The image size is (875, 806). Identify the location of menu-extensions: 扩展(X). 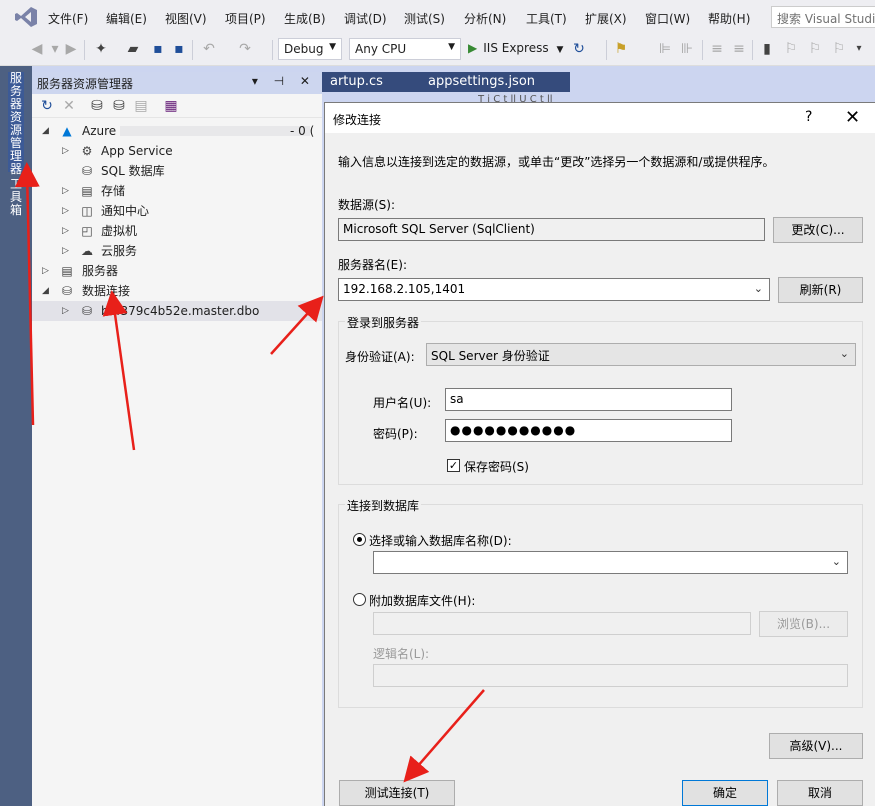
(606, 18).